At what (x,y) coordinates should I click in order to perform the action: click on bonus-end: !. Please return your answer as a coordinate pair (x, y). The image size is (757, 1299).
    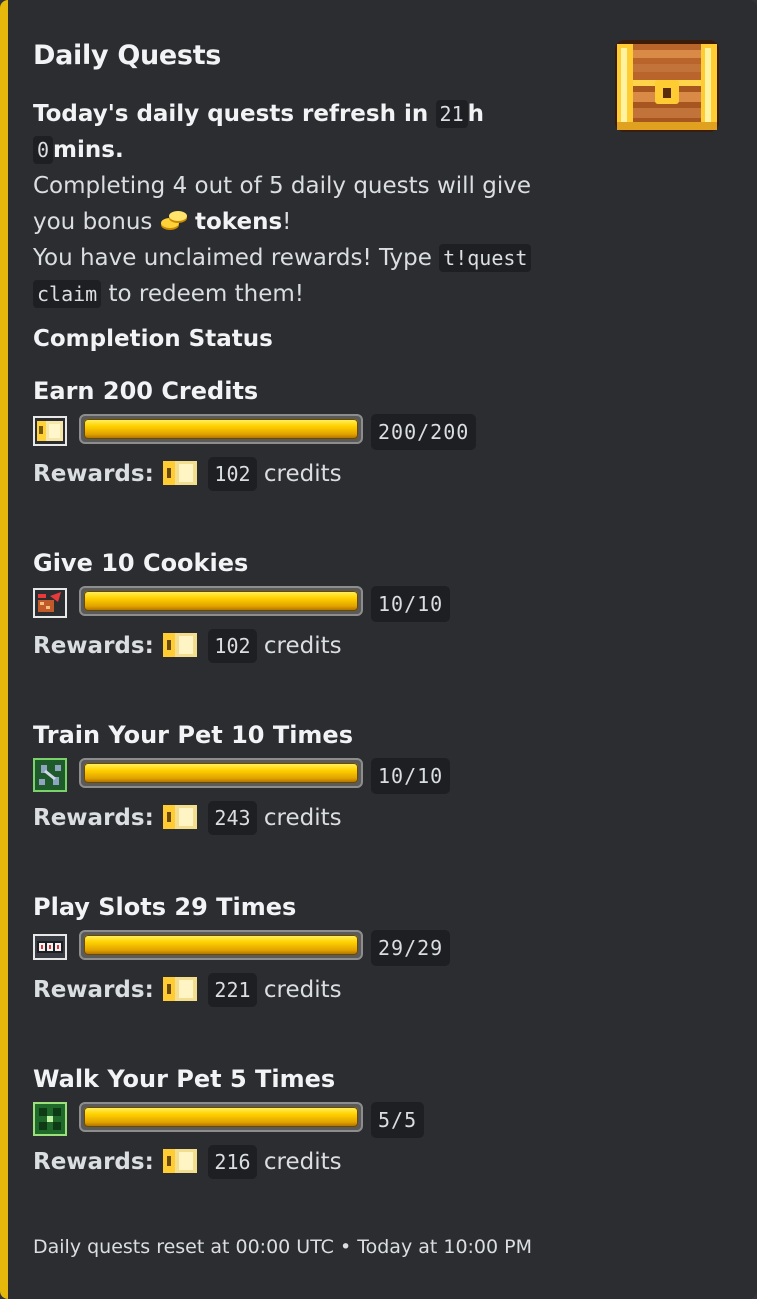
    Looking at the image, I should click on (287, 222).